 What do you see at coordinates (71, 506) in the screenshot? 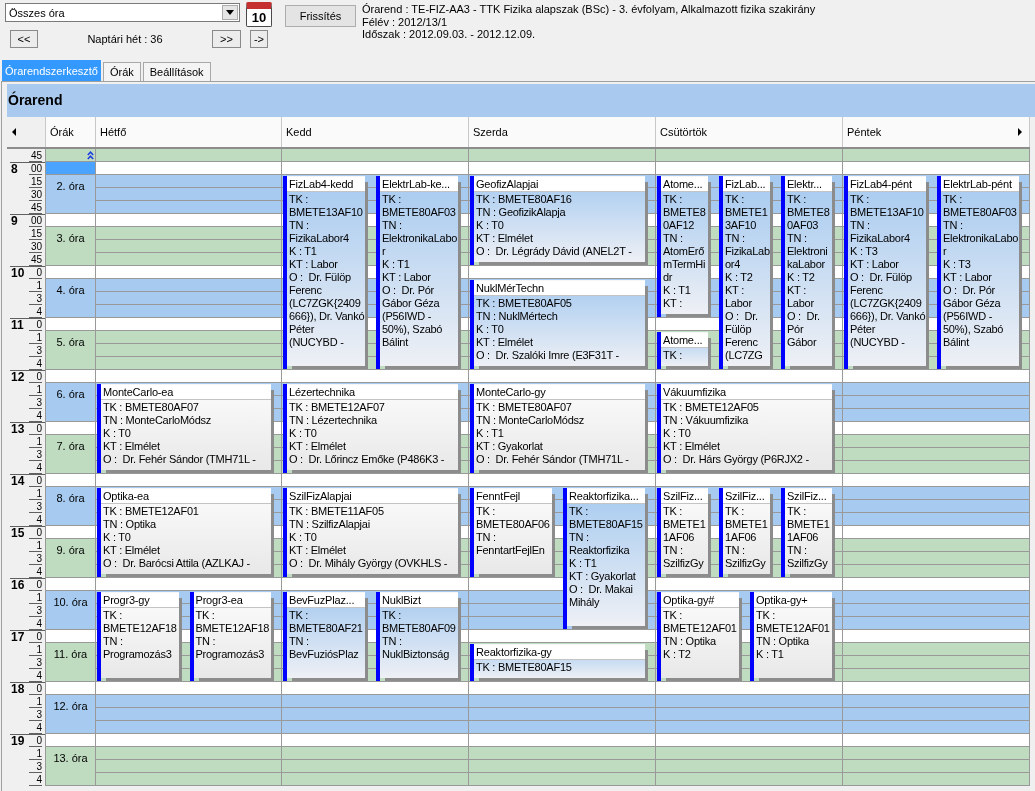
I see `period-cell: 8. óra` at bounding box center [71, 506].